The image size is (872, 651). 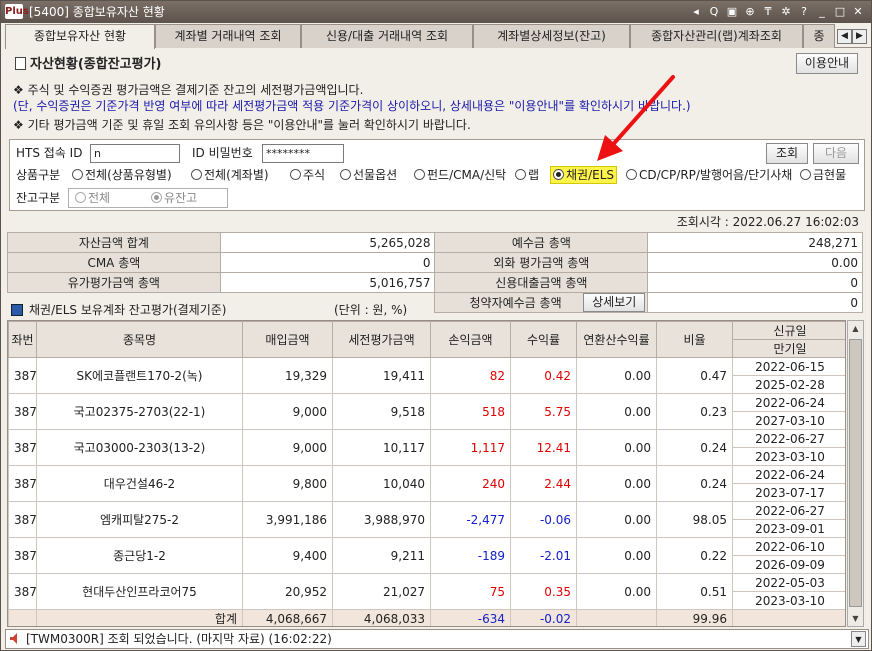 What do you see at coordinates (22, 339) in the screenshot?
I see `col-account: 좌번` at bounding box center [22, 339].